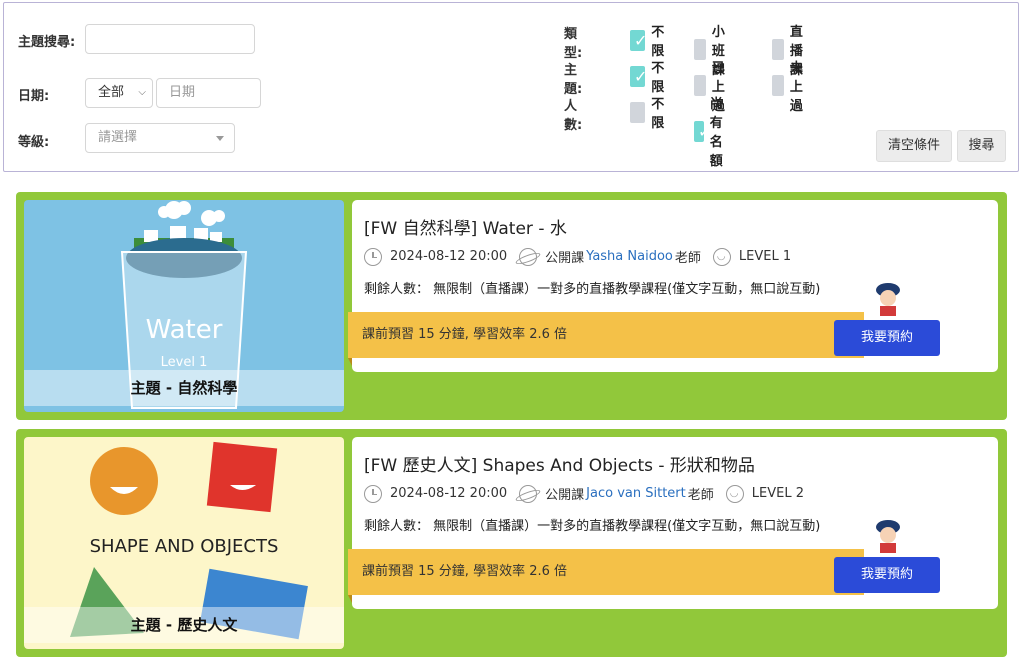  Describe the element at coordinates (184, 362) in the screenshot. I see `thumb-subtitle: Level 1` at that location.